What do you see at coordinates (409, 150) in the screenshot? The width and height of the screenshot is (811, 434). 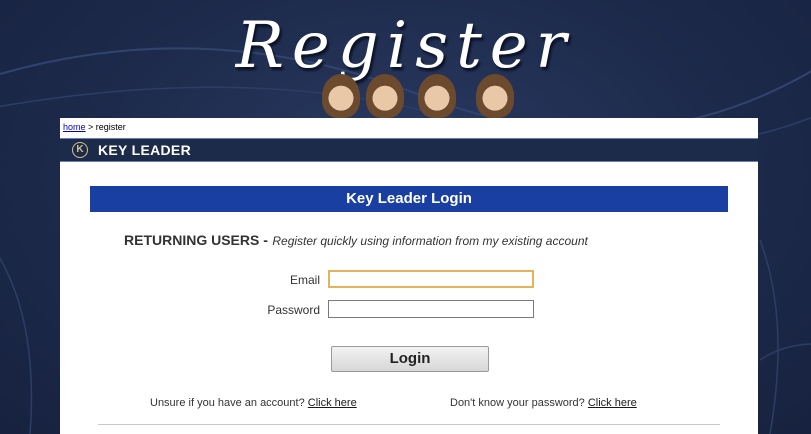 I see `section-header-bar: K KEY LEADER` at bounding box center [409, 150].